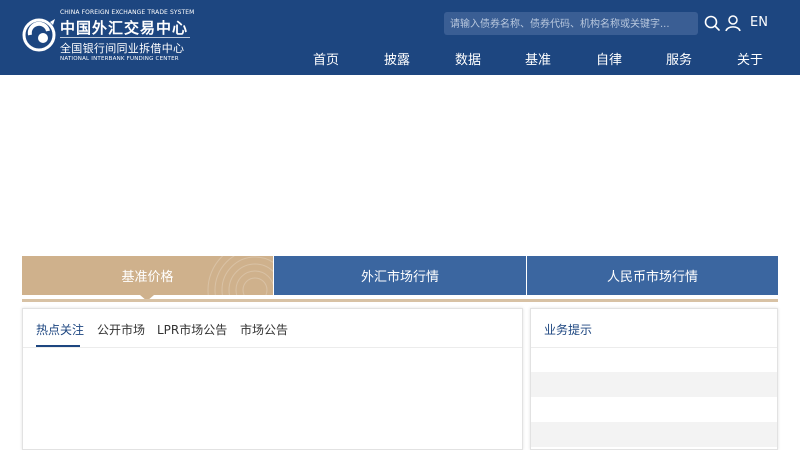 This screenshot has height=450, width=800. What do you see at coordinates (679, 58) in the screenshot?
I see `nav-item-services: 服务` at bounding box center [679, 58].